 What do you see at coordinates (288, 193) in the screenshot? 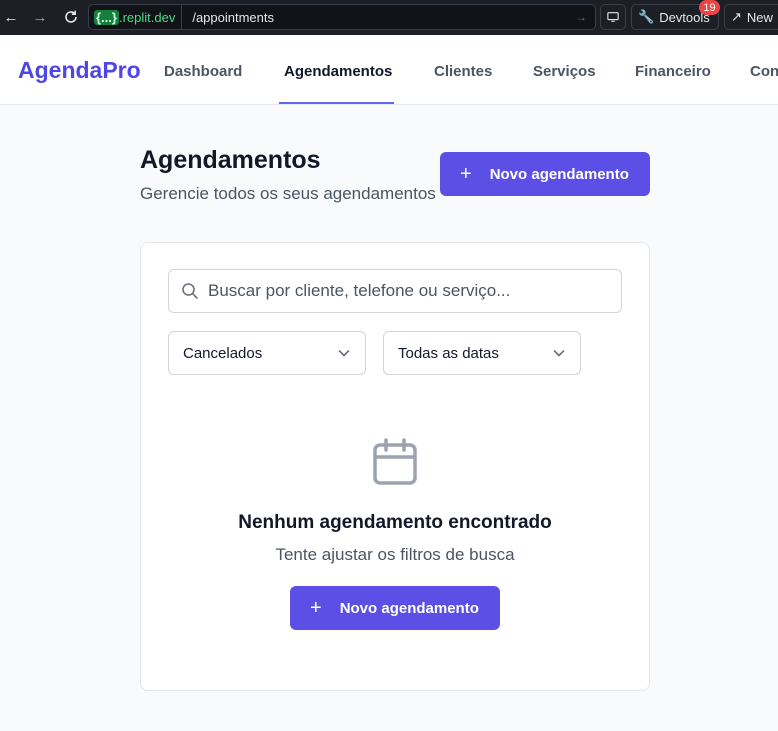
I see `page-subtitle: Gerencie todos os seus agendamentos` at bounding box center [288, 193].